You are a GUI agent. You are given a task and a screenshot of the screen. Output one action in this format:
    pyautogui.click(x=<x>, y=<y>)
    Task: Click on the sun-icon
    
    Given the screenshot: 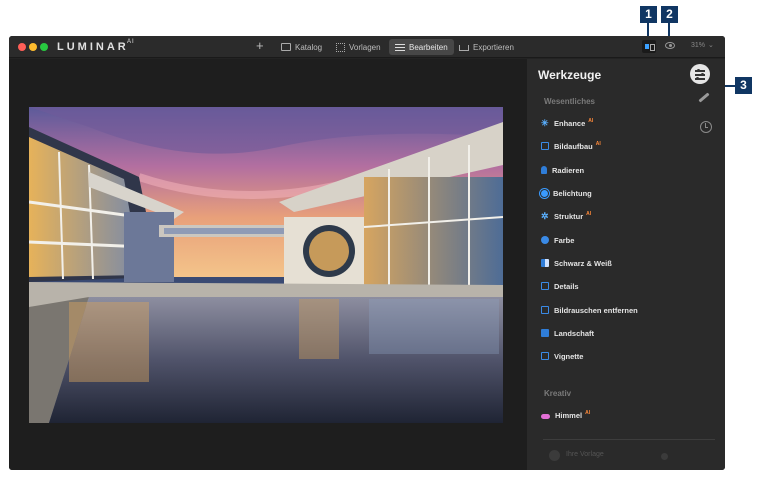 What is the action you would take?
    pyautogui.click(x=544, y=193)
    